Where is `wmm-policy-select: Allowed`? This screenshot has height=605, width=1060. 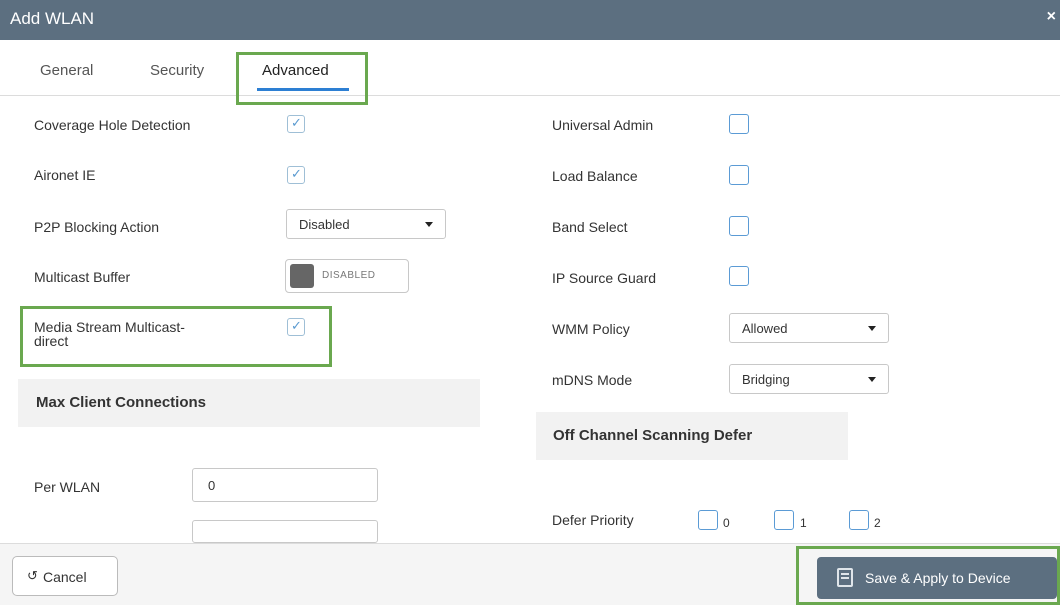 wmm-policy-select: Allowed is located at coordinates (809, 328).